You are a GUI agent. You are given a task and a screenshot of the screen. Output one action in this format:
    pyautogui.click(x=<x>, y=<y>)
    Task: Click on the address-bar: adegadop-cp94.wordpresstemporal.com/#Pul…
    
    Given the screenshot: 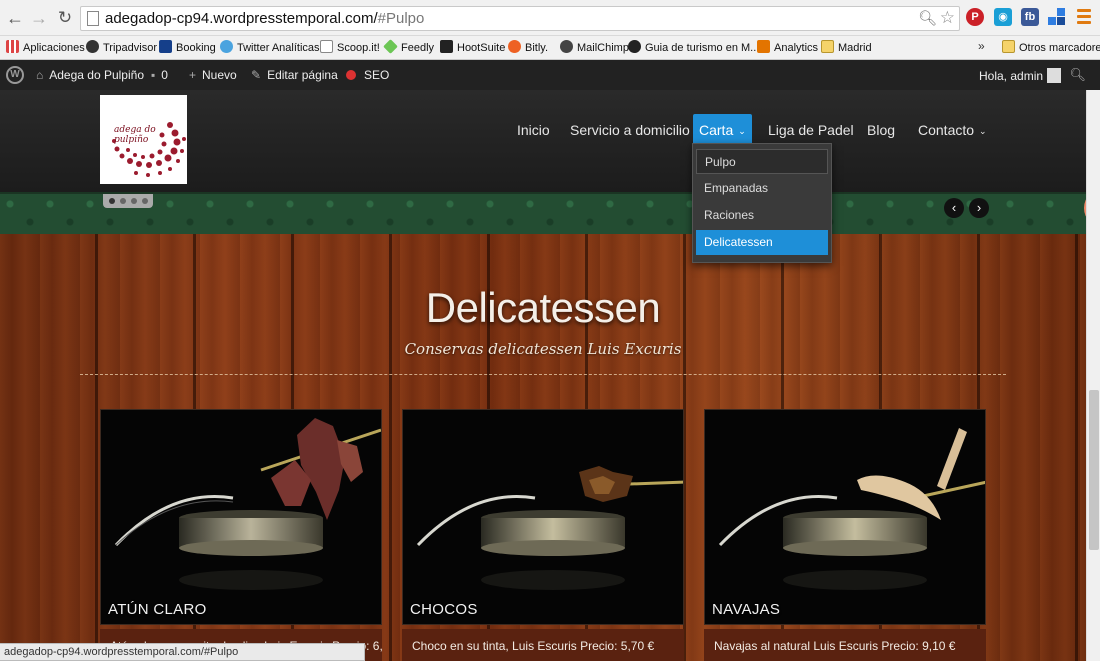 What is the action you would take?
    pyautogui.click(x=520, y=18)
    